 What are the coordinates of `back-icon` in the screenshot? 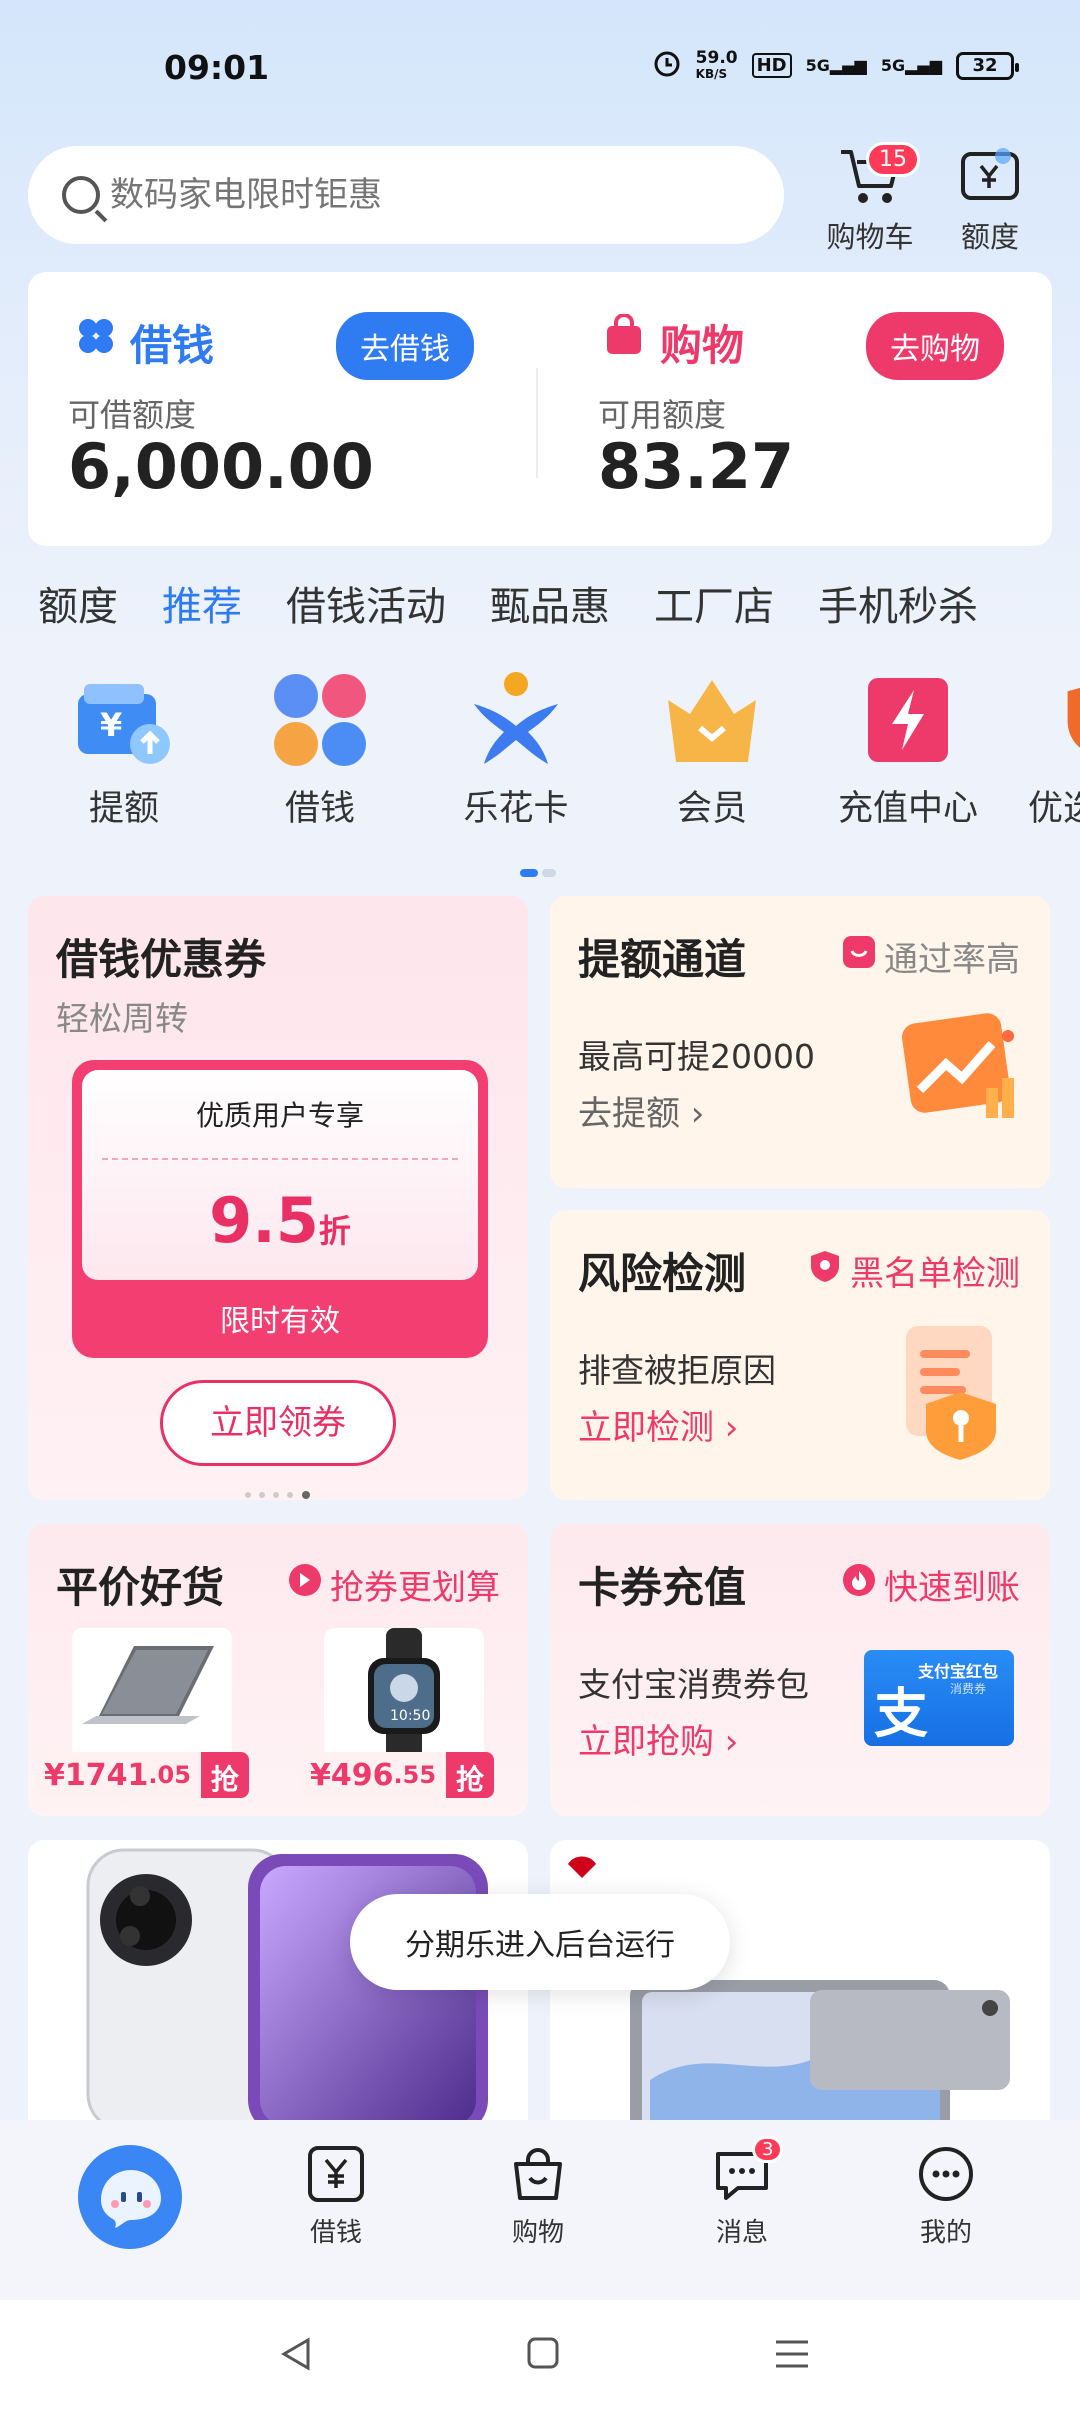 It's located at (296, 2356).